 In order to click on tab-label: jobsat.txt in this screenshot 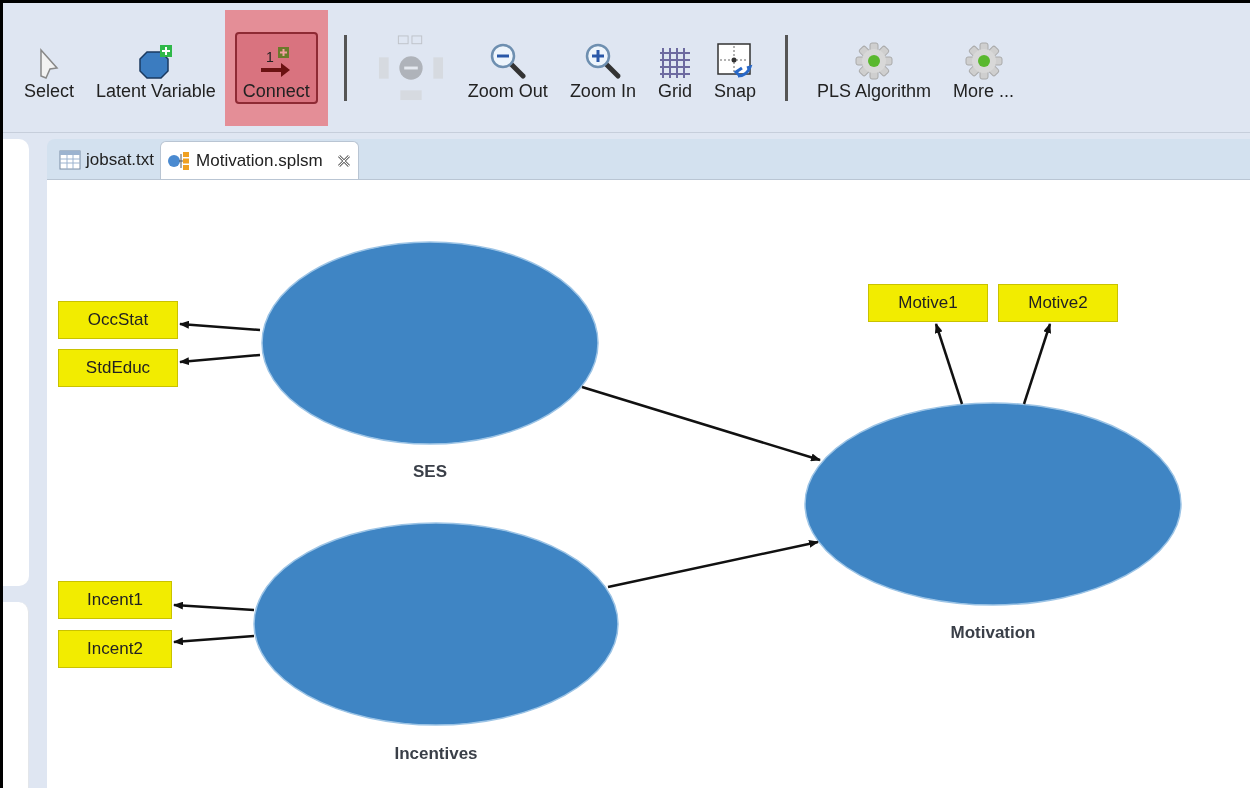, I will do `click(120, 160)`.